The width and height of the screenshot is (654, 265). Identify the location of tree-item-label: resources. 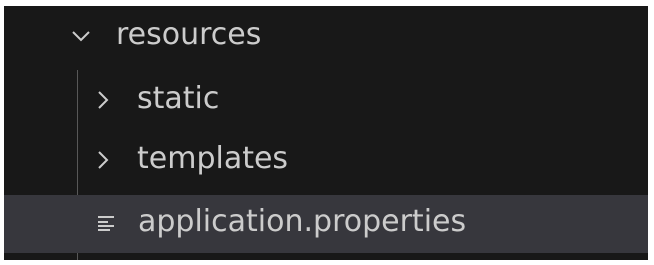
(189, 34).